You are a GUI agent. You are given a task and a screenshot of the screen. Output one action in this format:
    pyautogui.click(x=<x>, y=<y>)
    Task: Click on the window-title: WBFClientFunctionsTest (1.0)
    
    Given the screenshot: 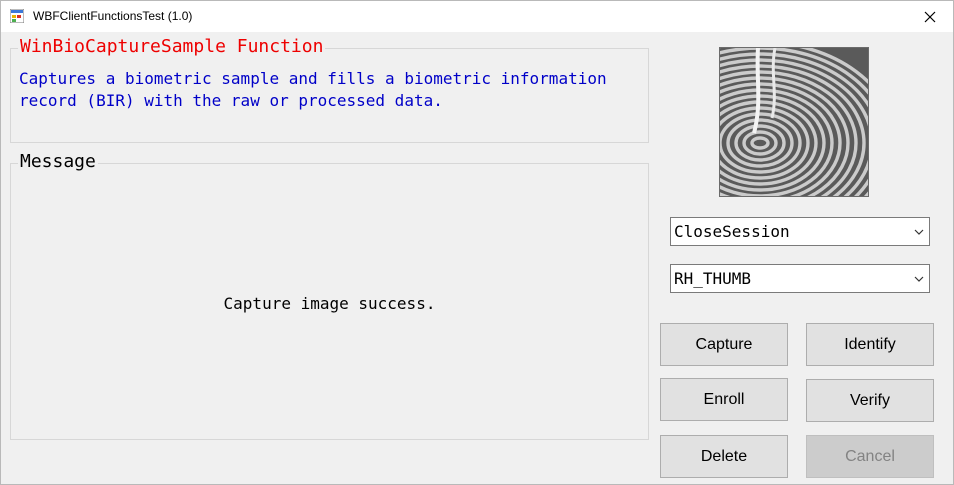 What is the action you would take?
    pyautogui.click(x=113, y=16)
    